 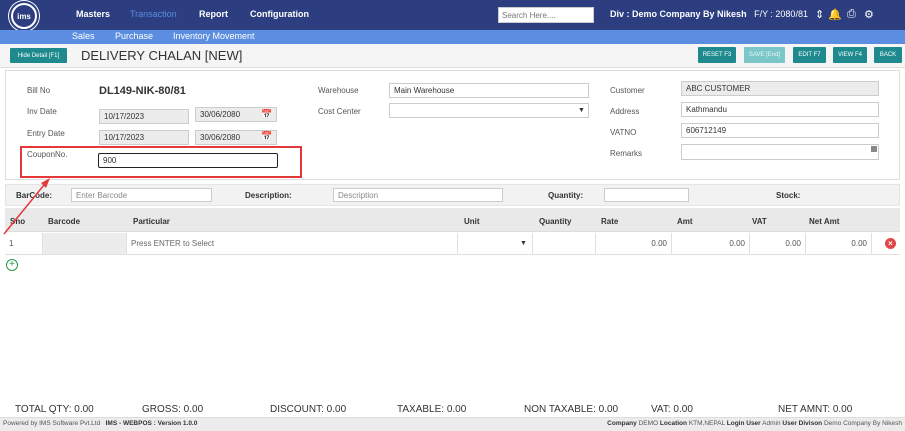 I want to click on bell-icon: 🔔, so click(x=835, y=14).